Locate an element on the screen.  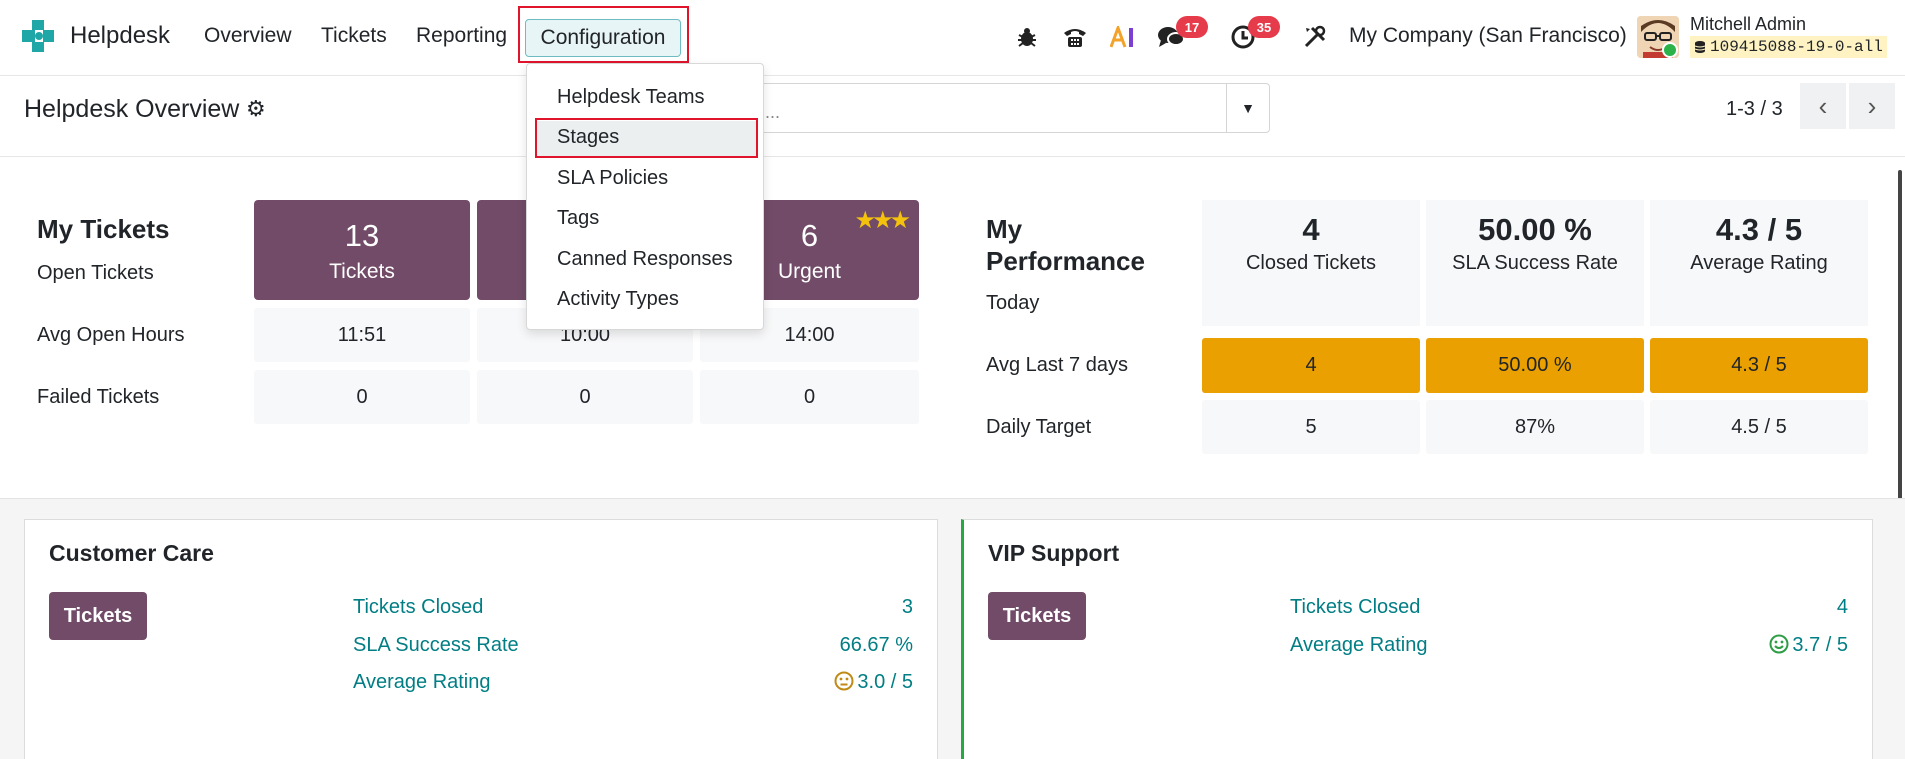
menu-item-tags: Tags is located at coordinates (578, 218).